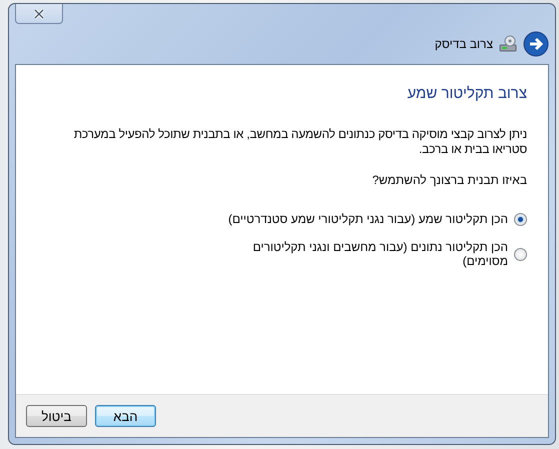 This screenshot has width=559, height=449. What do you see at coordinates (463, 44) in the screenshot?
I see `window-title: צרוב בדיסק` at bounding box center [463, 44].